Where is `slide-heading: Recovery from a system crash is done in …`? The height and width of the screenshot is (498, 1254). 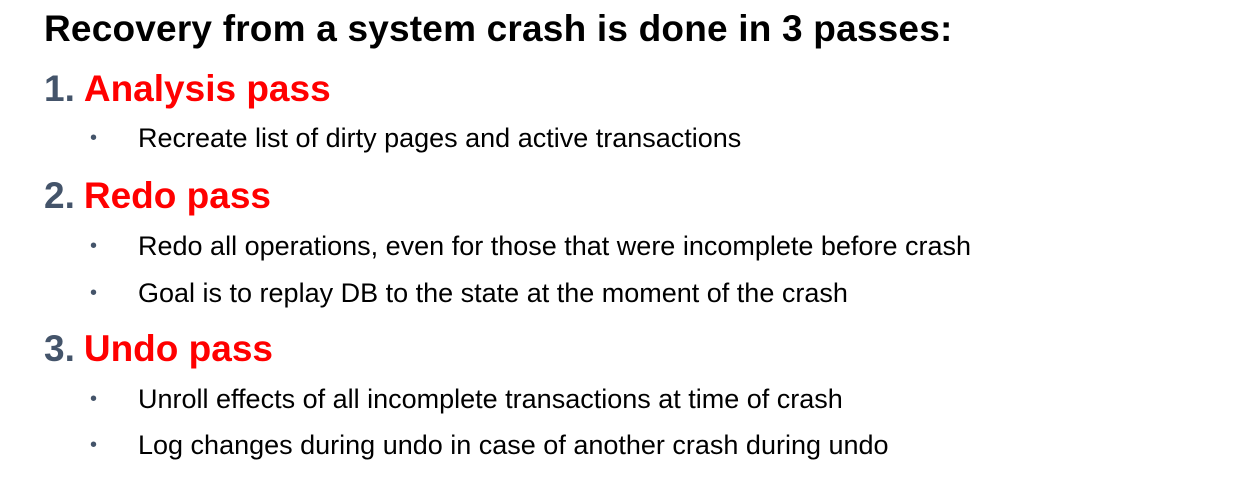 slide-heading: Recovery from a system crash is done in … is located at coordinates (498, 28).